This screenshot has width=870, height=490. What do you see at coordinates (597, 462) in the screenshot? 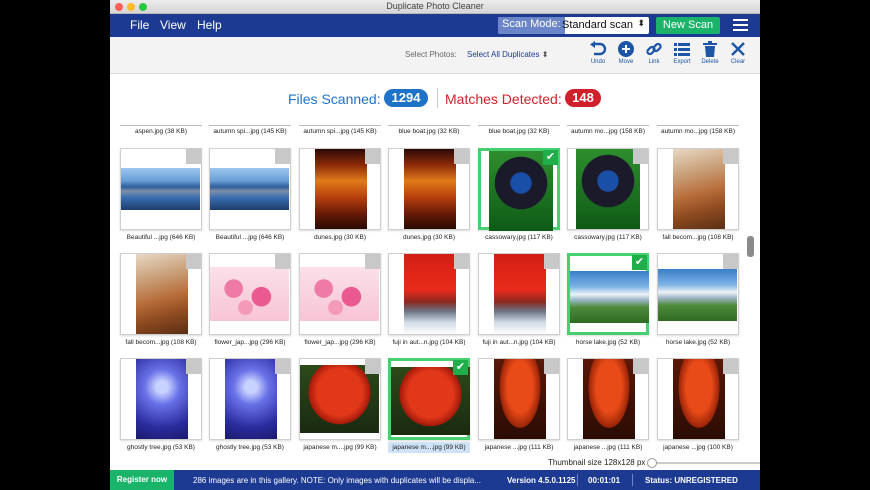
I see `thumbnail-size-label: Thumbnail size 128x128 px` at bounding box center [597, 462].